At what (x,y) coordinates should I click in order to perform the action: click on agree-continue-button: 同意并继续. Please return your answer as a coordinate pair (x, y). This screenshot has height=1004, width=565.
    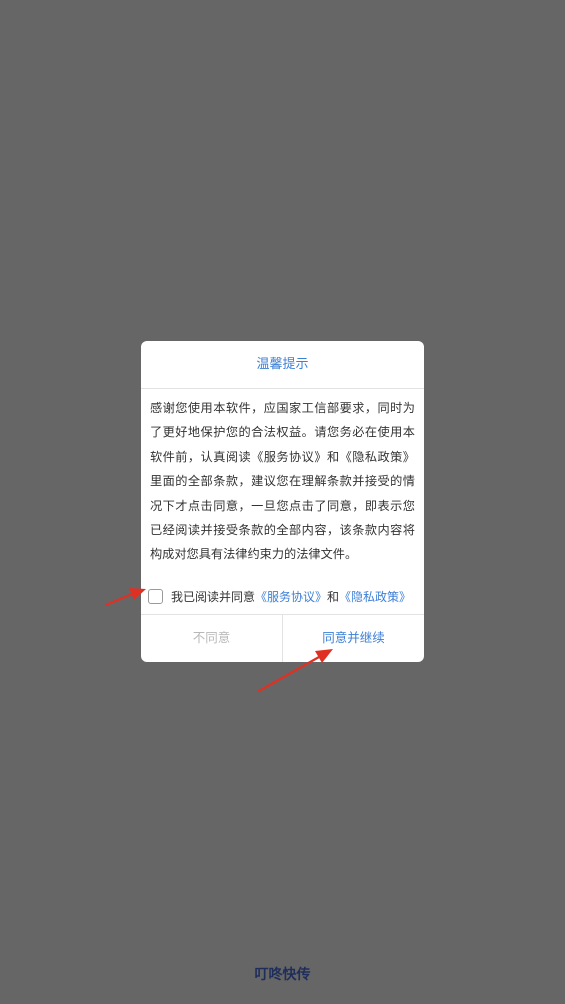
    Looking at the image, I should click on (353, 638).